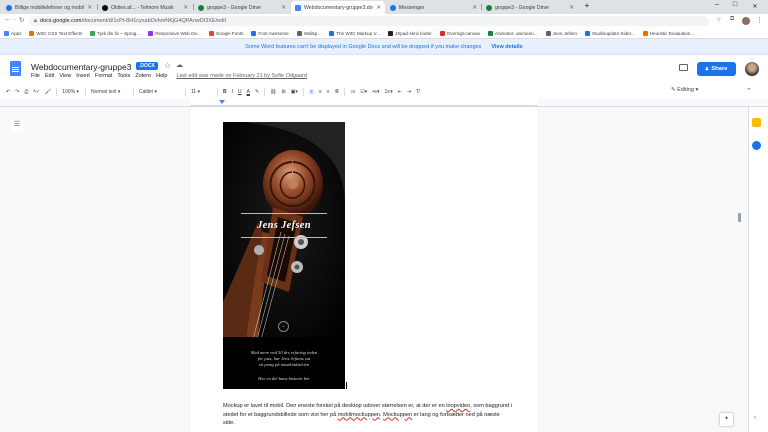 The height and width of the screenshot is (432, 768). Describe the element at coordinates (364, 102) in the screenshot. I see `ruler` at that location.